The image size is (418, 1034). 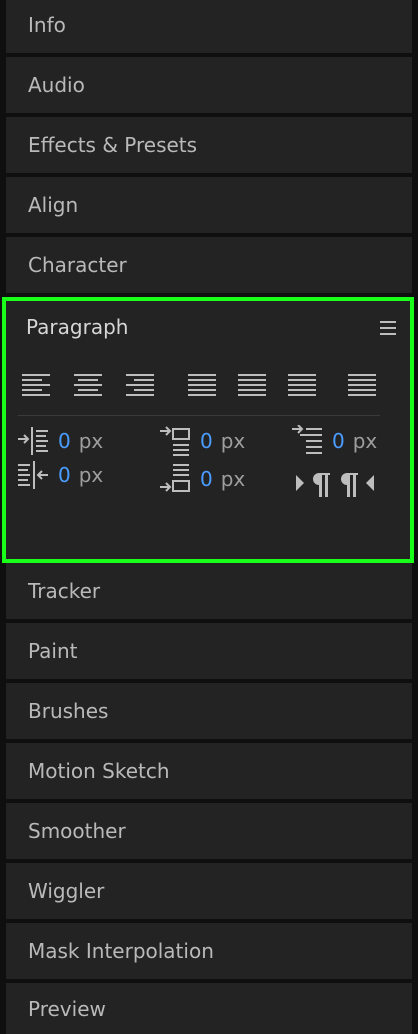 What do you see at coordinates (77, 327) in the screenshot?
I see `paragraph-title: Paragraph` at bounding box center [77, 327].